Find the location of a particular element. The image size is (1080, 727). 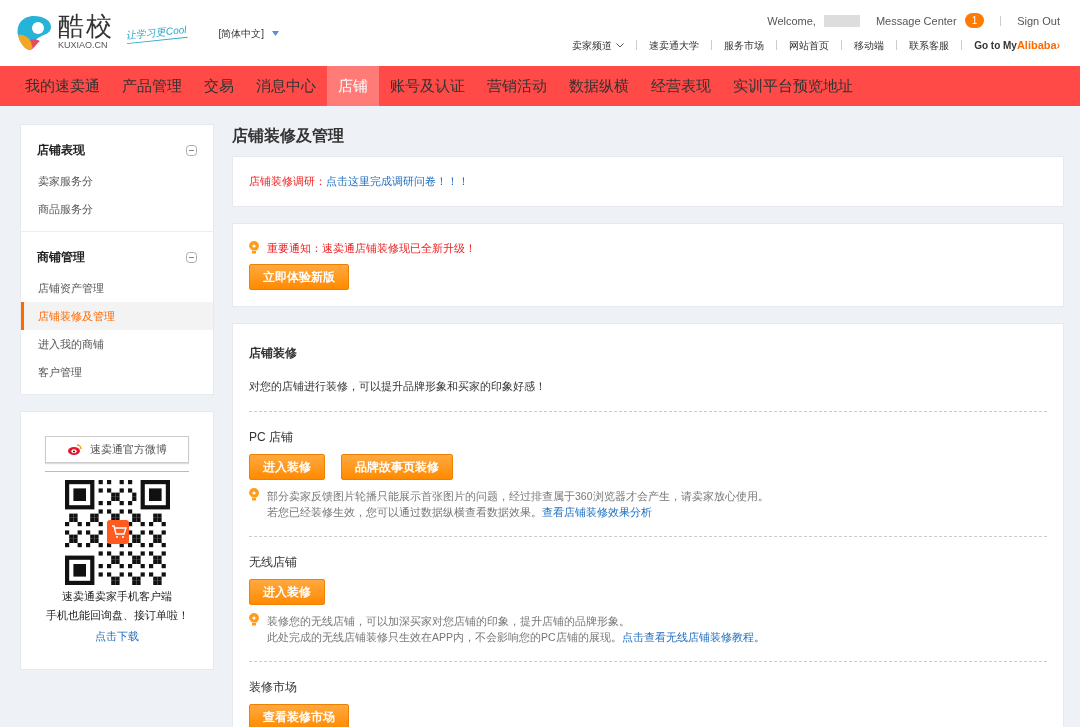

survey-label: 店铺装修调研： is located at coordinates (287, 181).